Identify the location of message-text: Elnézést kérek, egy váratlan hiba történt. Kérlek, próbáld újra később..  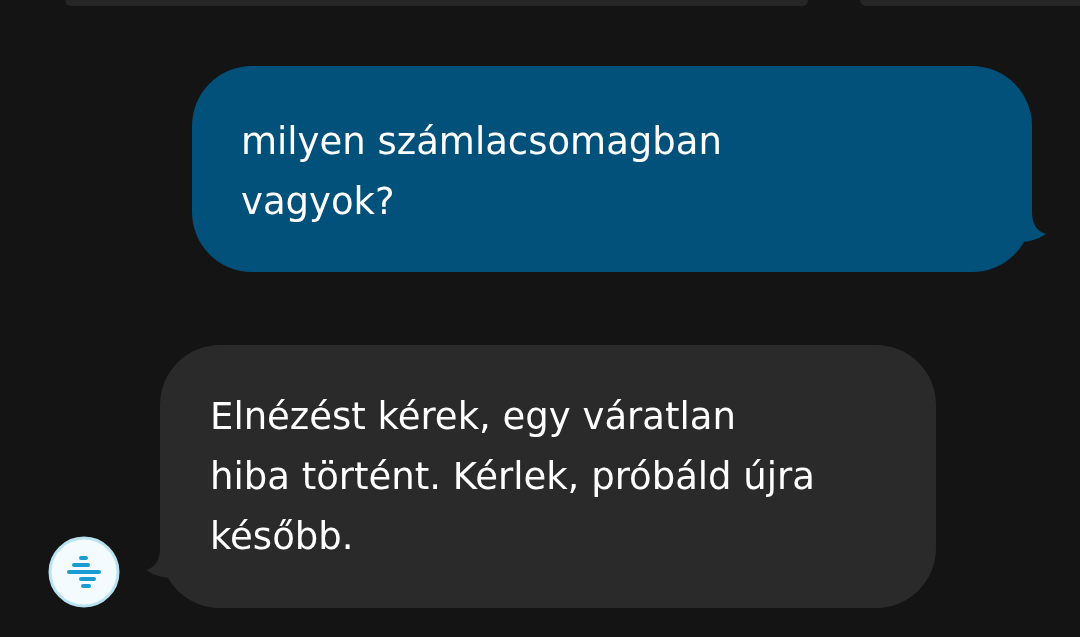
(513, 477).